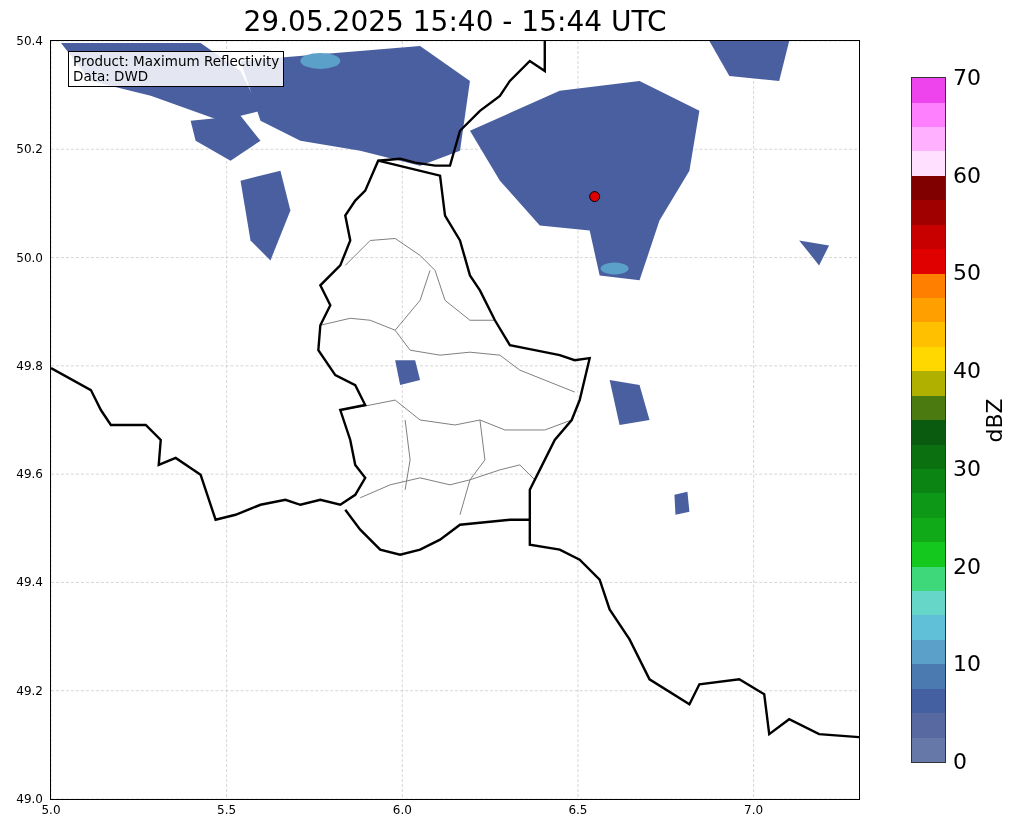 Image resolution: width=1023 pixels, height=834 pixels. Describe the element at coordinates (967, 78) in the screenshot. I see `colorbar-tick-label: 70` at that location.